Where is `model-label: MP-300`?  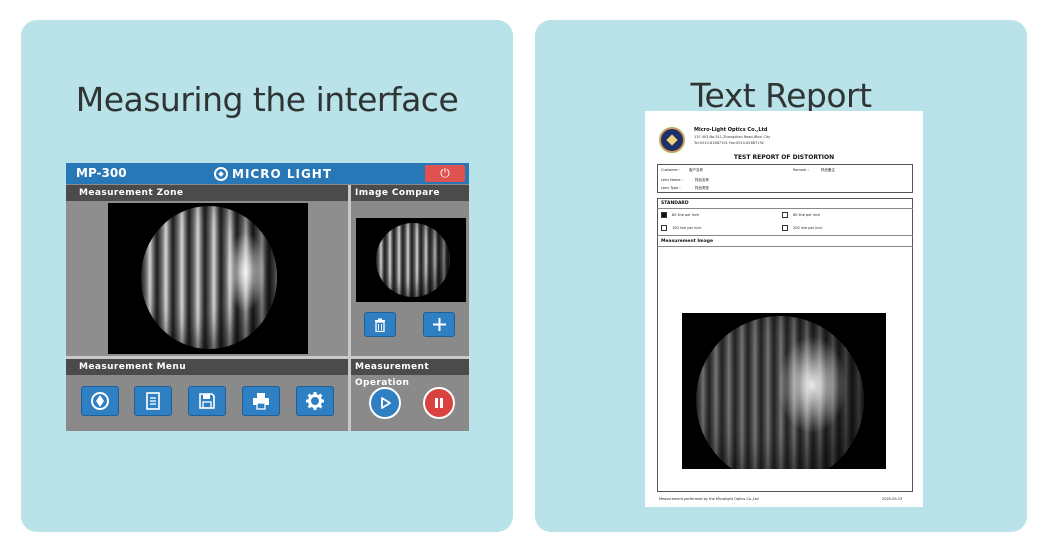
model-label: MP-300 is located at coordinates (101, 173).